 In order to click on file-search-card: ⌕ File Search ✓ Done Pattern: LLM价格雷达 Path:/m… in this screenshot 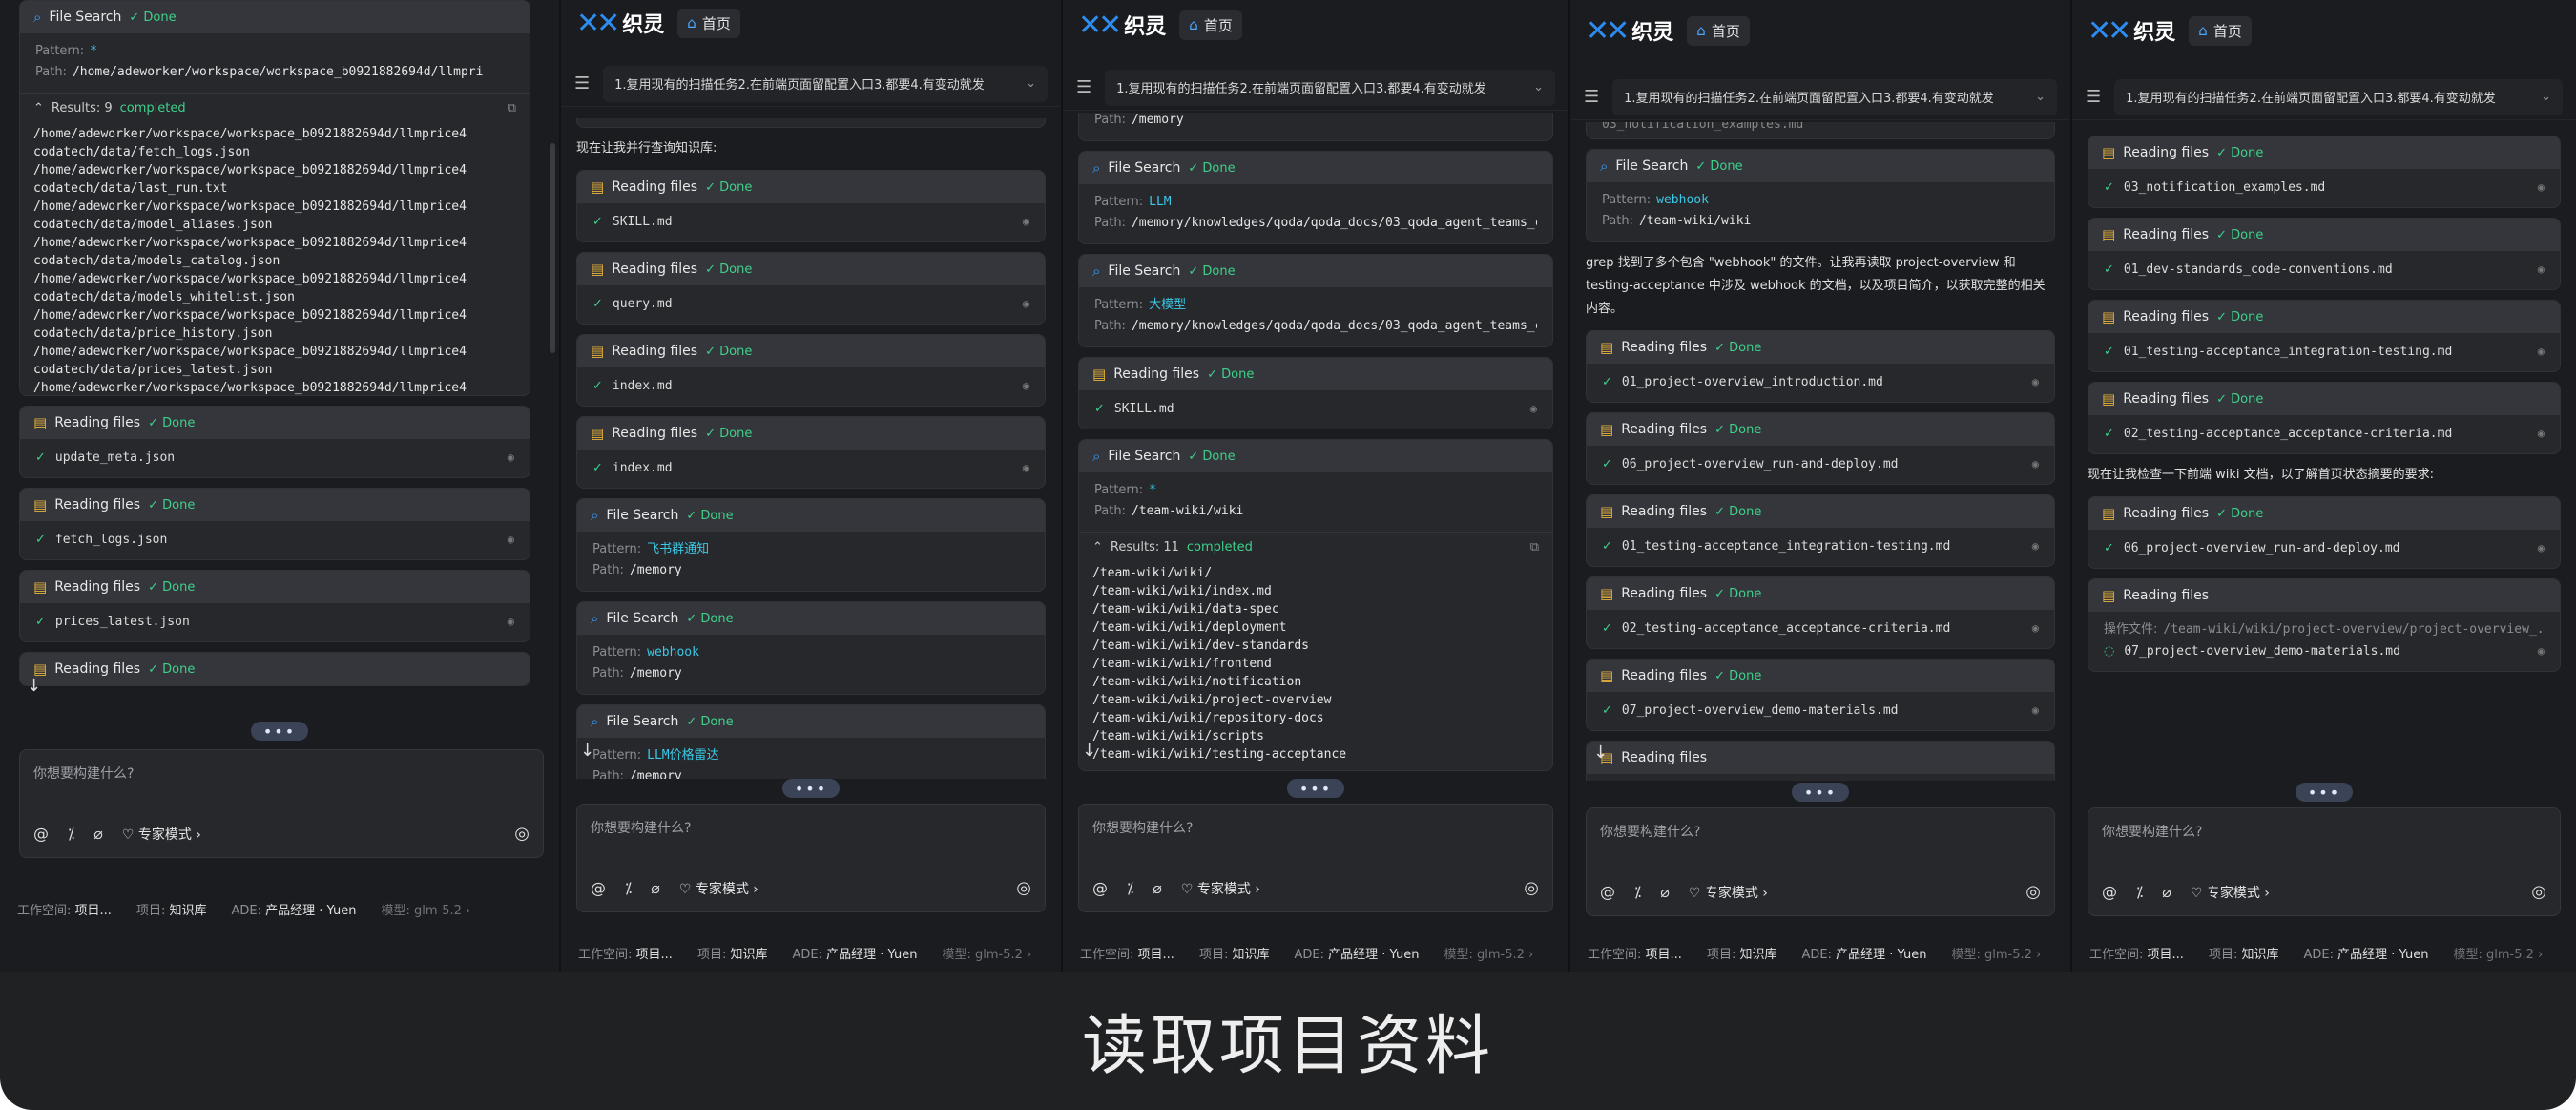, I will do `click(811, 741)`.